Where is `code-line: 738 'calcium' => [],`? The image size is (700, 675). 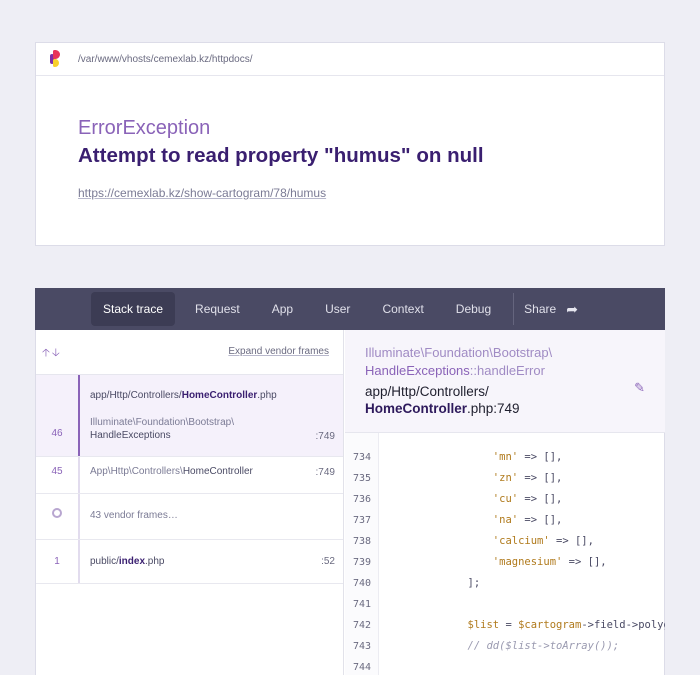
code-line: 738 'calcium' => [], is located at coordinates (505, 541).